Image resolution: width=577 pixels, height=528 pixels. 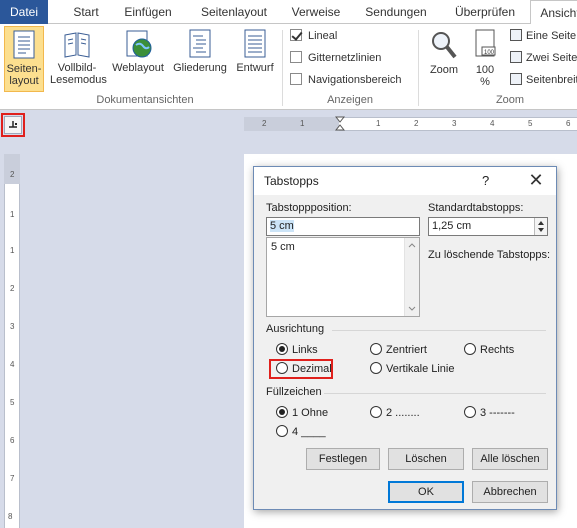 I want to click on magnifier-icon, so click(x=444, y=45).